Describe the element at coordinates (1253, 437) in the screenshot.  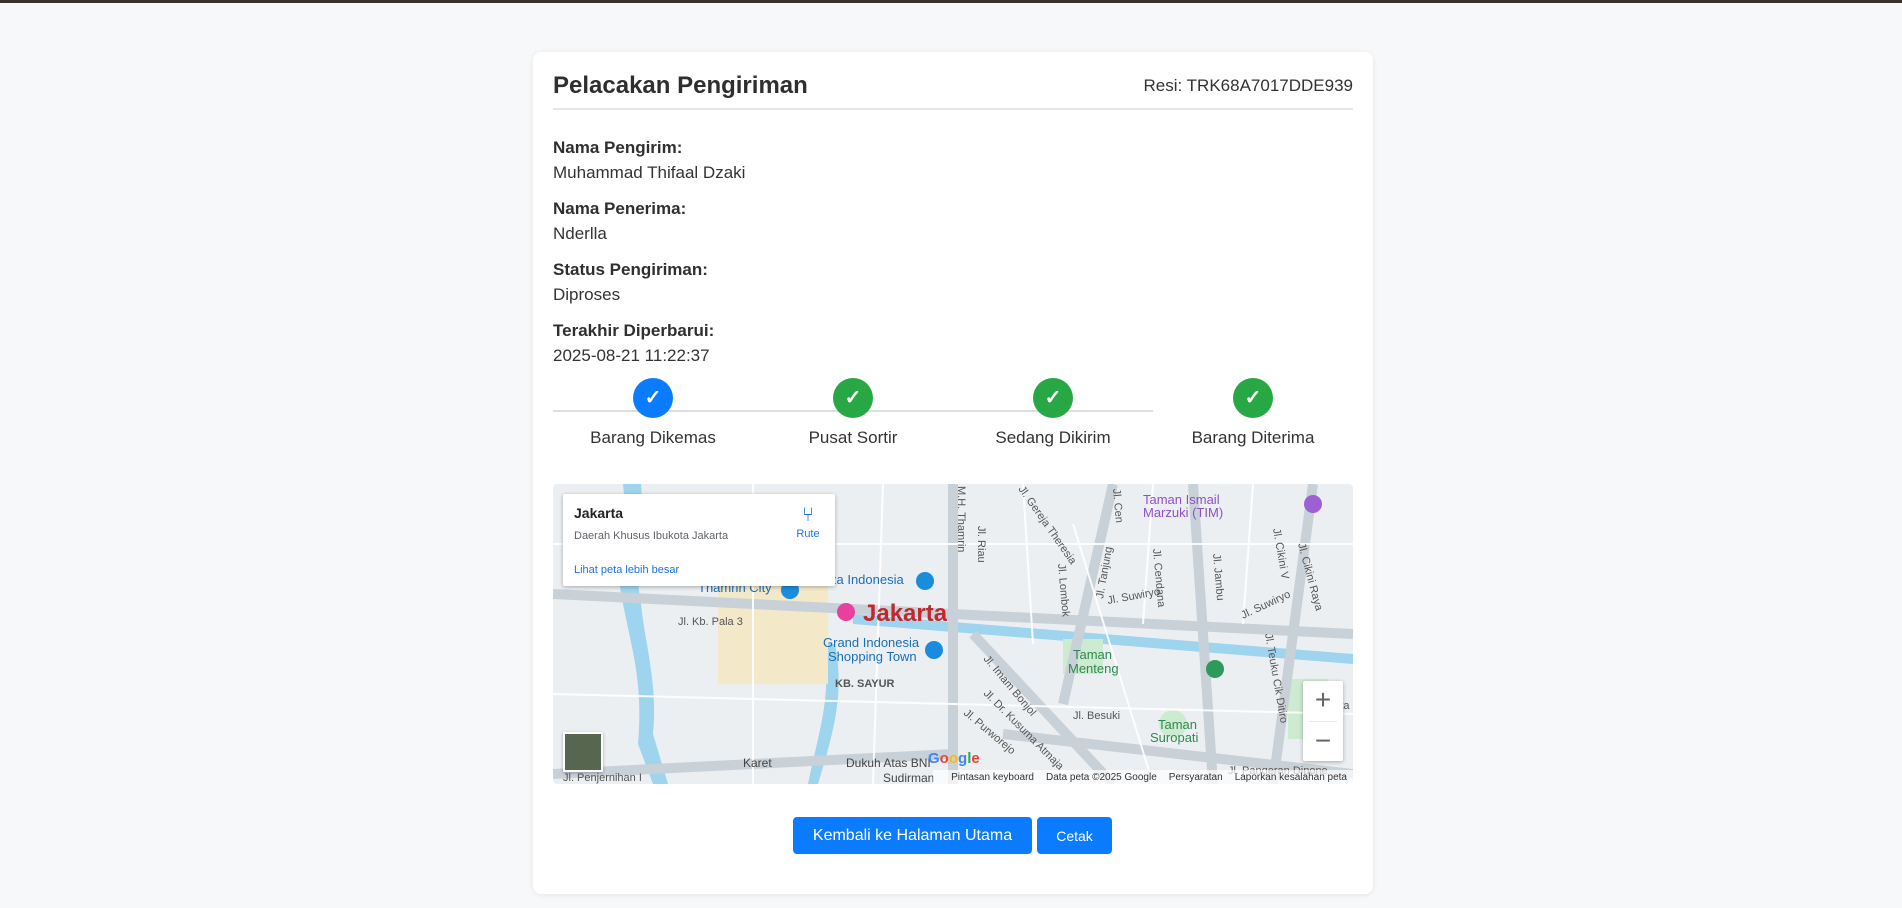
I see `step-label: Barang Diterima` at that location.